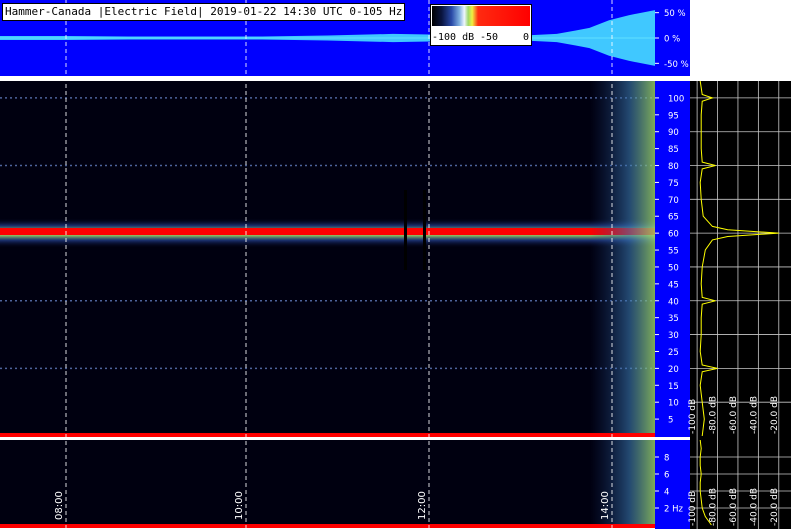 The image size is (791, 529). Describe the element at coordinates (676, 65) in the screenshot. I see `waveform-tick-label: -50 %` at that location.